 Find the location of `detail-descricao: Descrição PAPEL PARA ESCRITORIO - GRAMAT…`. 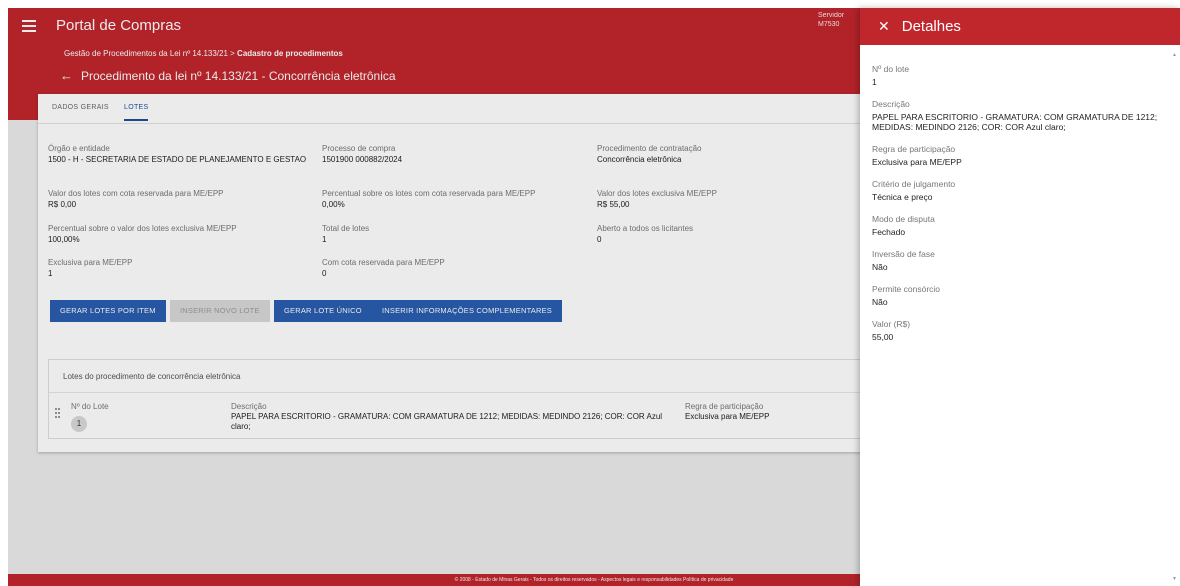

detail-descricao: Descrição PAPEL PARA ESCRITORIO - GRAMAT… is located at coordinates (1020, 115).